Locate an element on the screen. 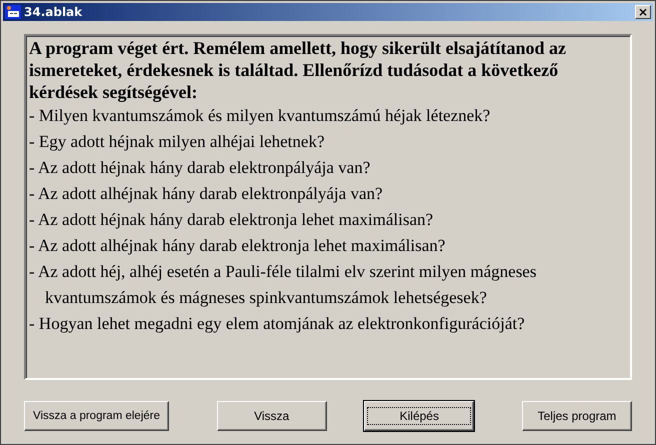 The image size is (656, 445). question-text: - Az adott héj, alhéj esetén a Pauli-féle tilalmi elv szerint milyen mágneses is located at coordinates (282, 272).